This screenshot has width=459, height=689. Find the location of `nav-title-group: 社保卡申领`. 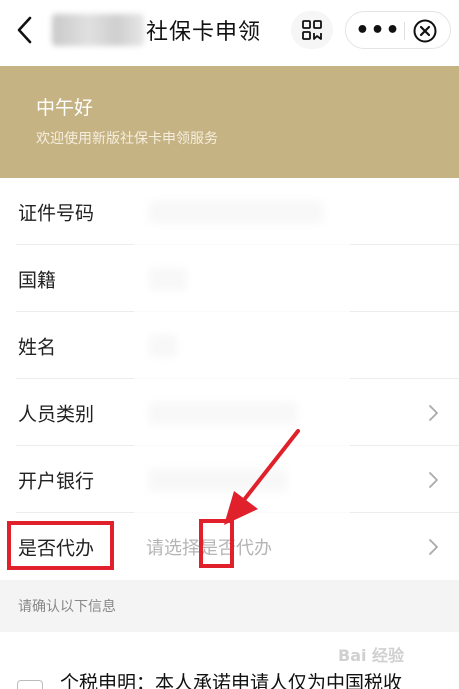

nav-title-group: 社保卡申领 is located at coordinates (156, 30).